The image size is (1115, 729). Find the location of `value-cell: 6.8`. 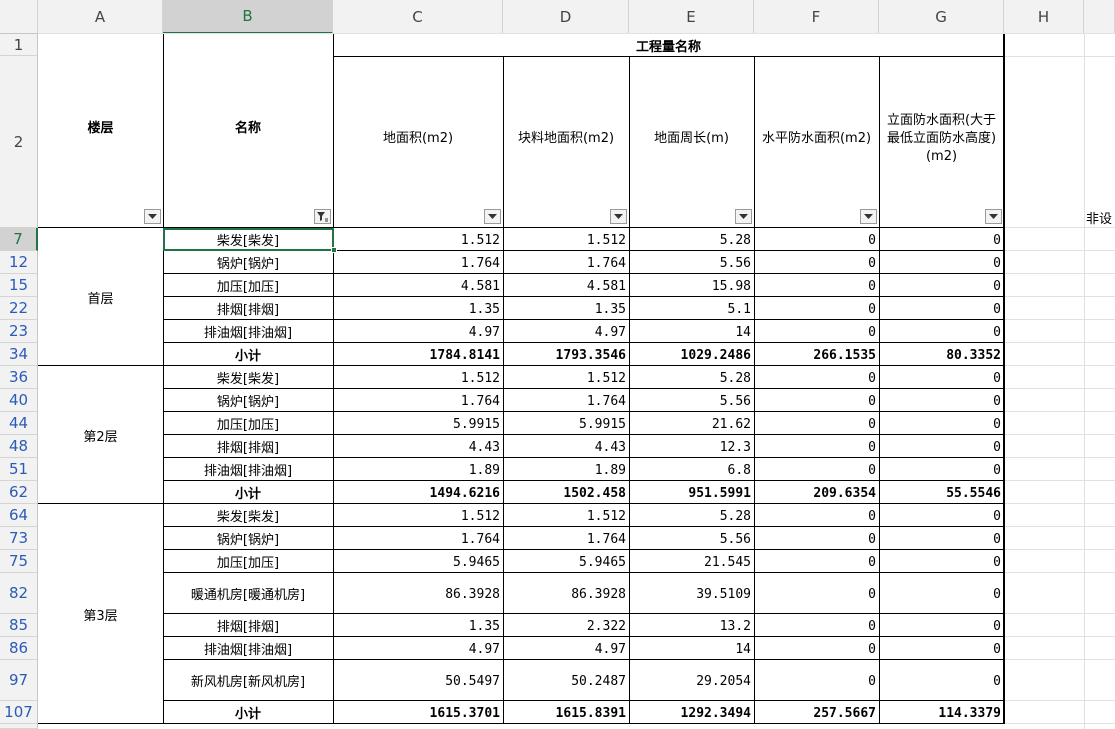

value-cell: 6.8 is located at coordinates (691, 469).